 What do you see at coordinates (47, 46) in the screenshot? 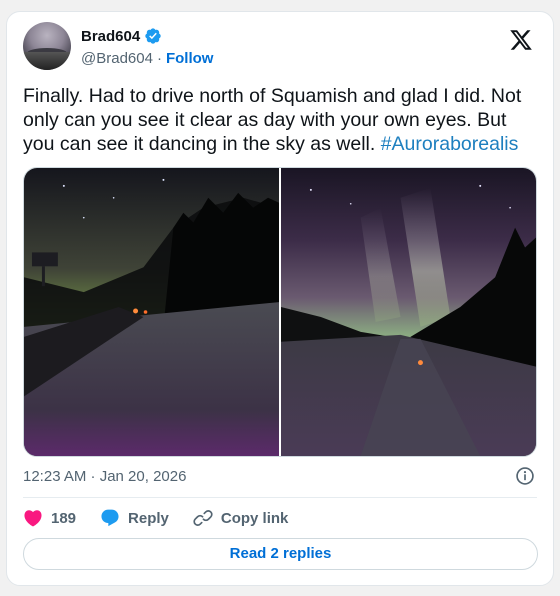
I see `author-avatar` at bounding box center [47, 46].